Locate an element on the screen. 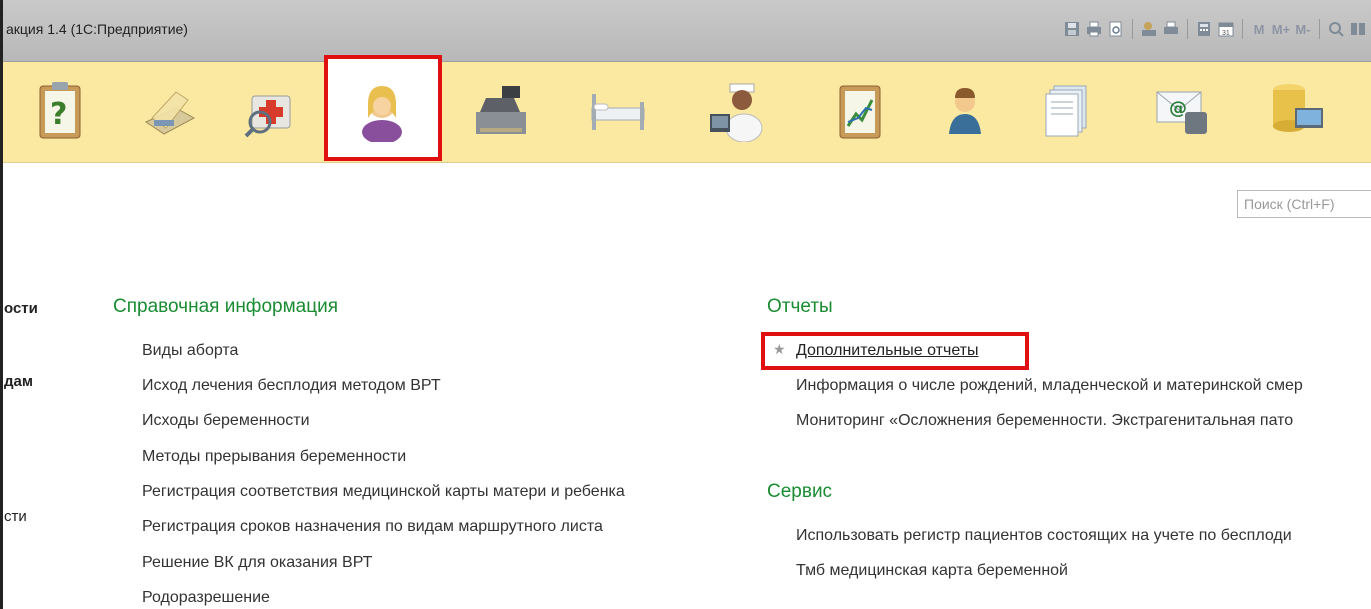 The image size is (1371, 609). left-menu-item: ости is located at coordinates (21, 308).